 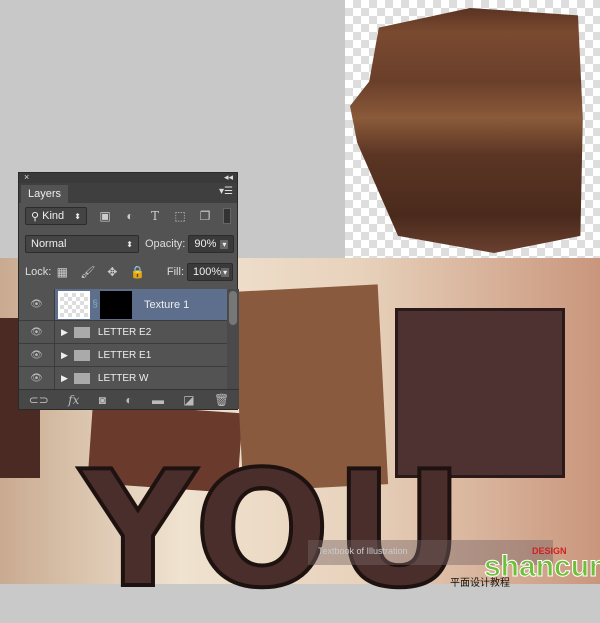 What do you see at coordinates (116, 304) in the screenshot?
I see `layer-mask-thumbnail` at bounding box center [116, 304].